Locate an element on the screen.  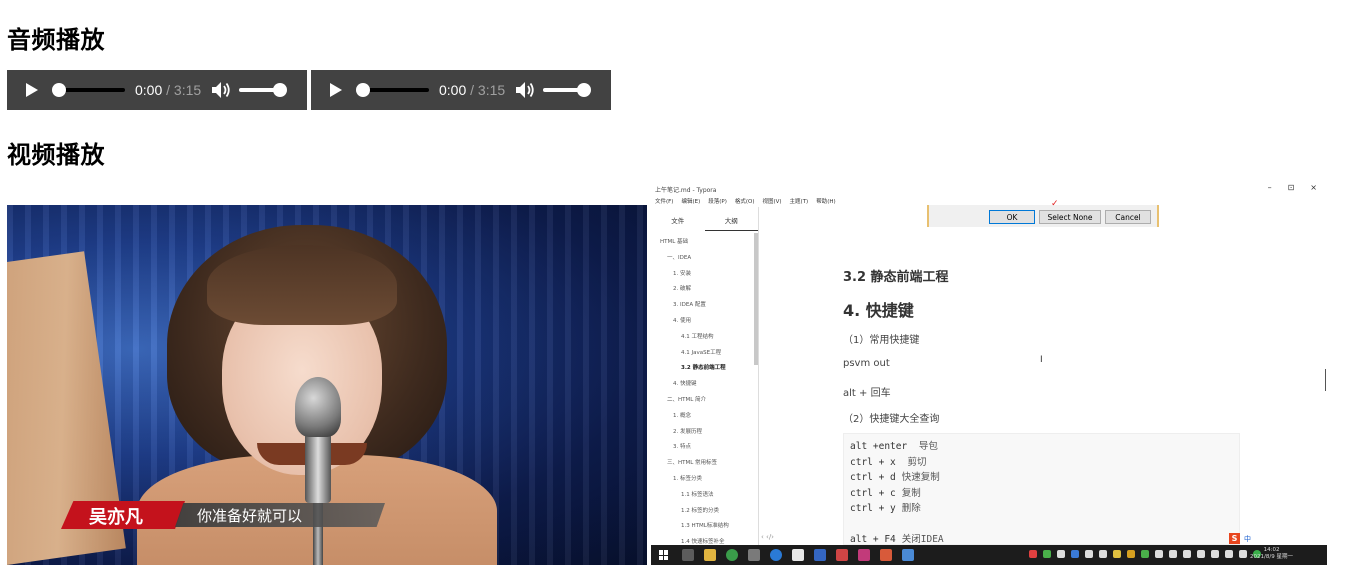
outline-item: 3. 特点 is located at coordinates (682, 447).